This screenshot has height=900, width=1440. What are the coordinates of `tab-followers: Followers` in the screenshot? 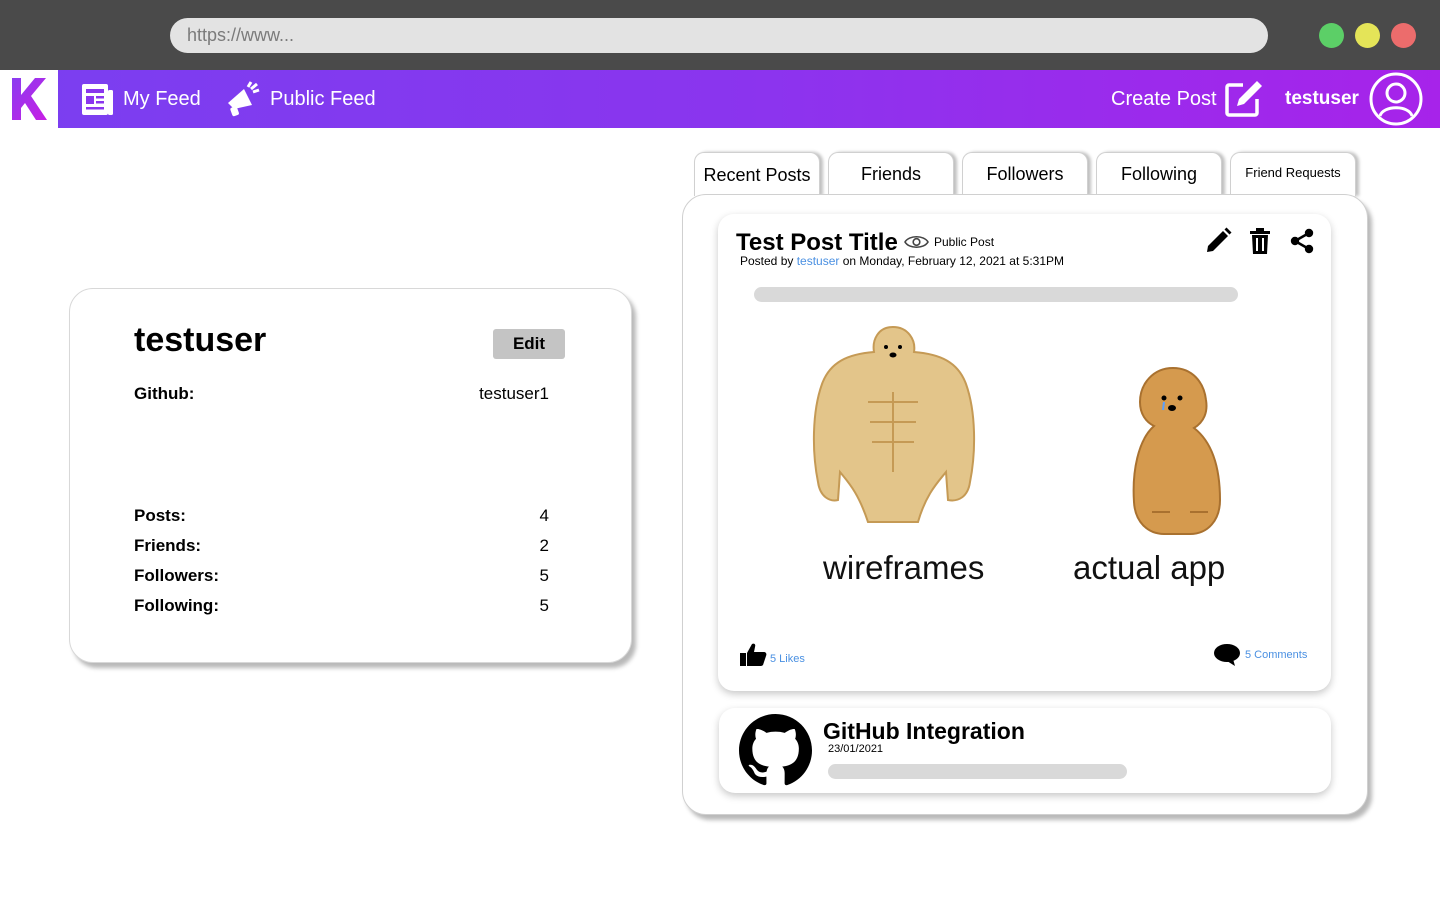 It's located at (1025, 174).